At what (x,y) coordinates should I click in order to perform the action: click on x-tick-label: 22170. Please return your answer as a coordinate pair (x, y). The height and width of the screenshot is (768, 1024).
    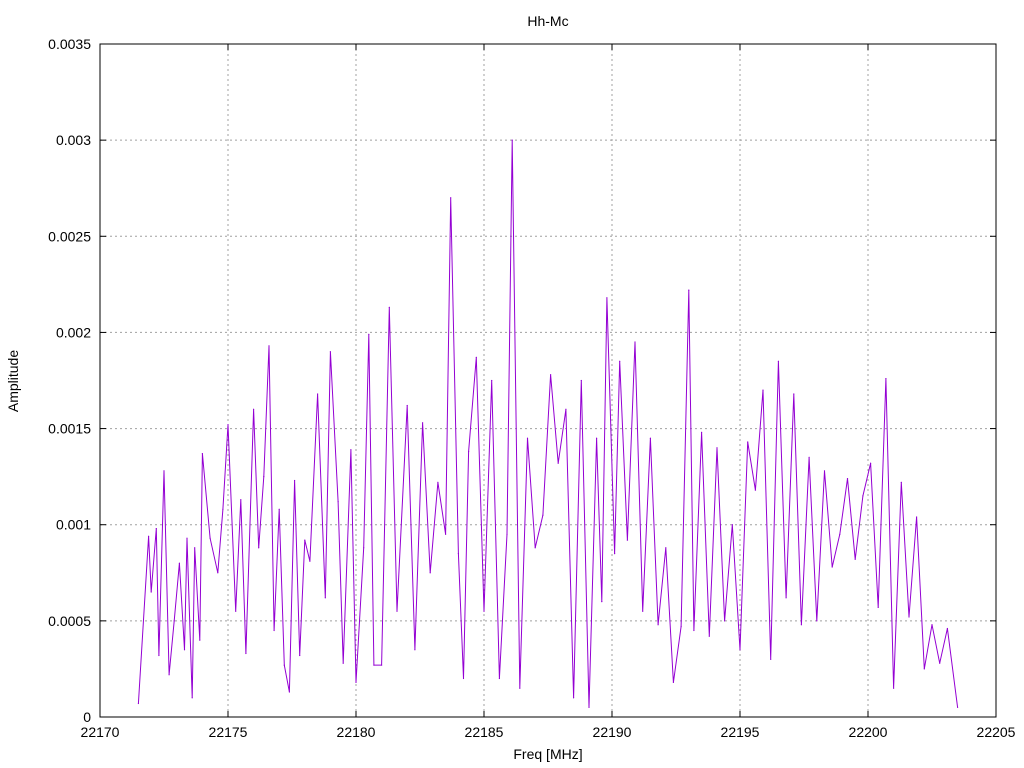
    Looking at the image, I should click on (100, 732).